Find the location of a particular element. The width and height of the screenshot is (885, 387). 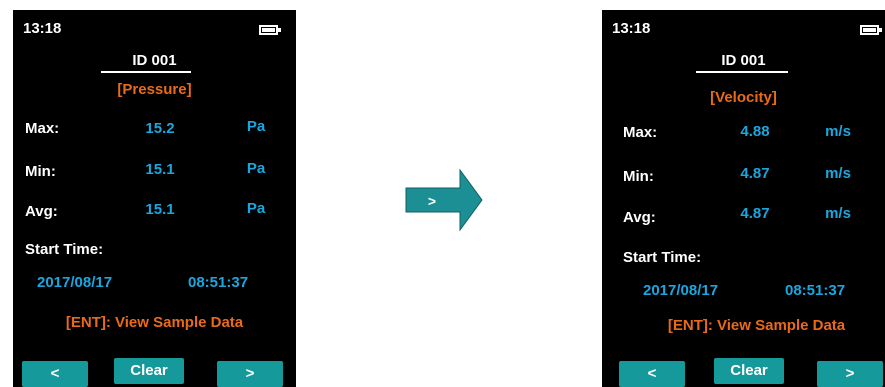

avg-unit: m/s is located at coordinates (838, 213).